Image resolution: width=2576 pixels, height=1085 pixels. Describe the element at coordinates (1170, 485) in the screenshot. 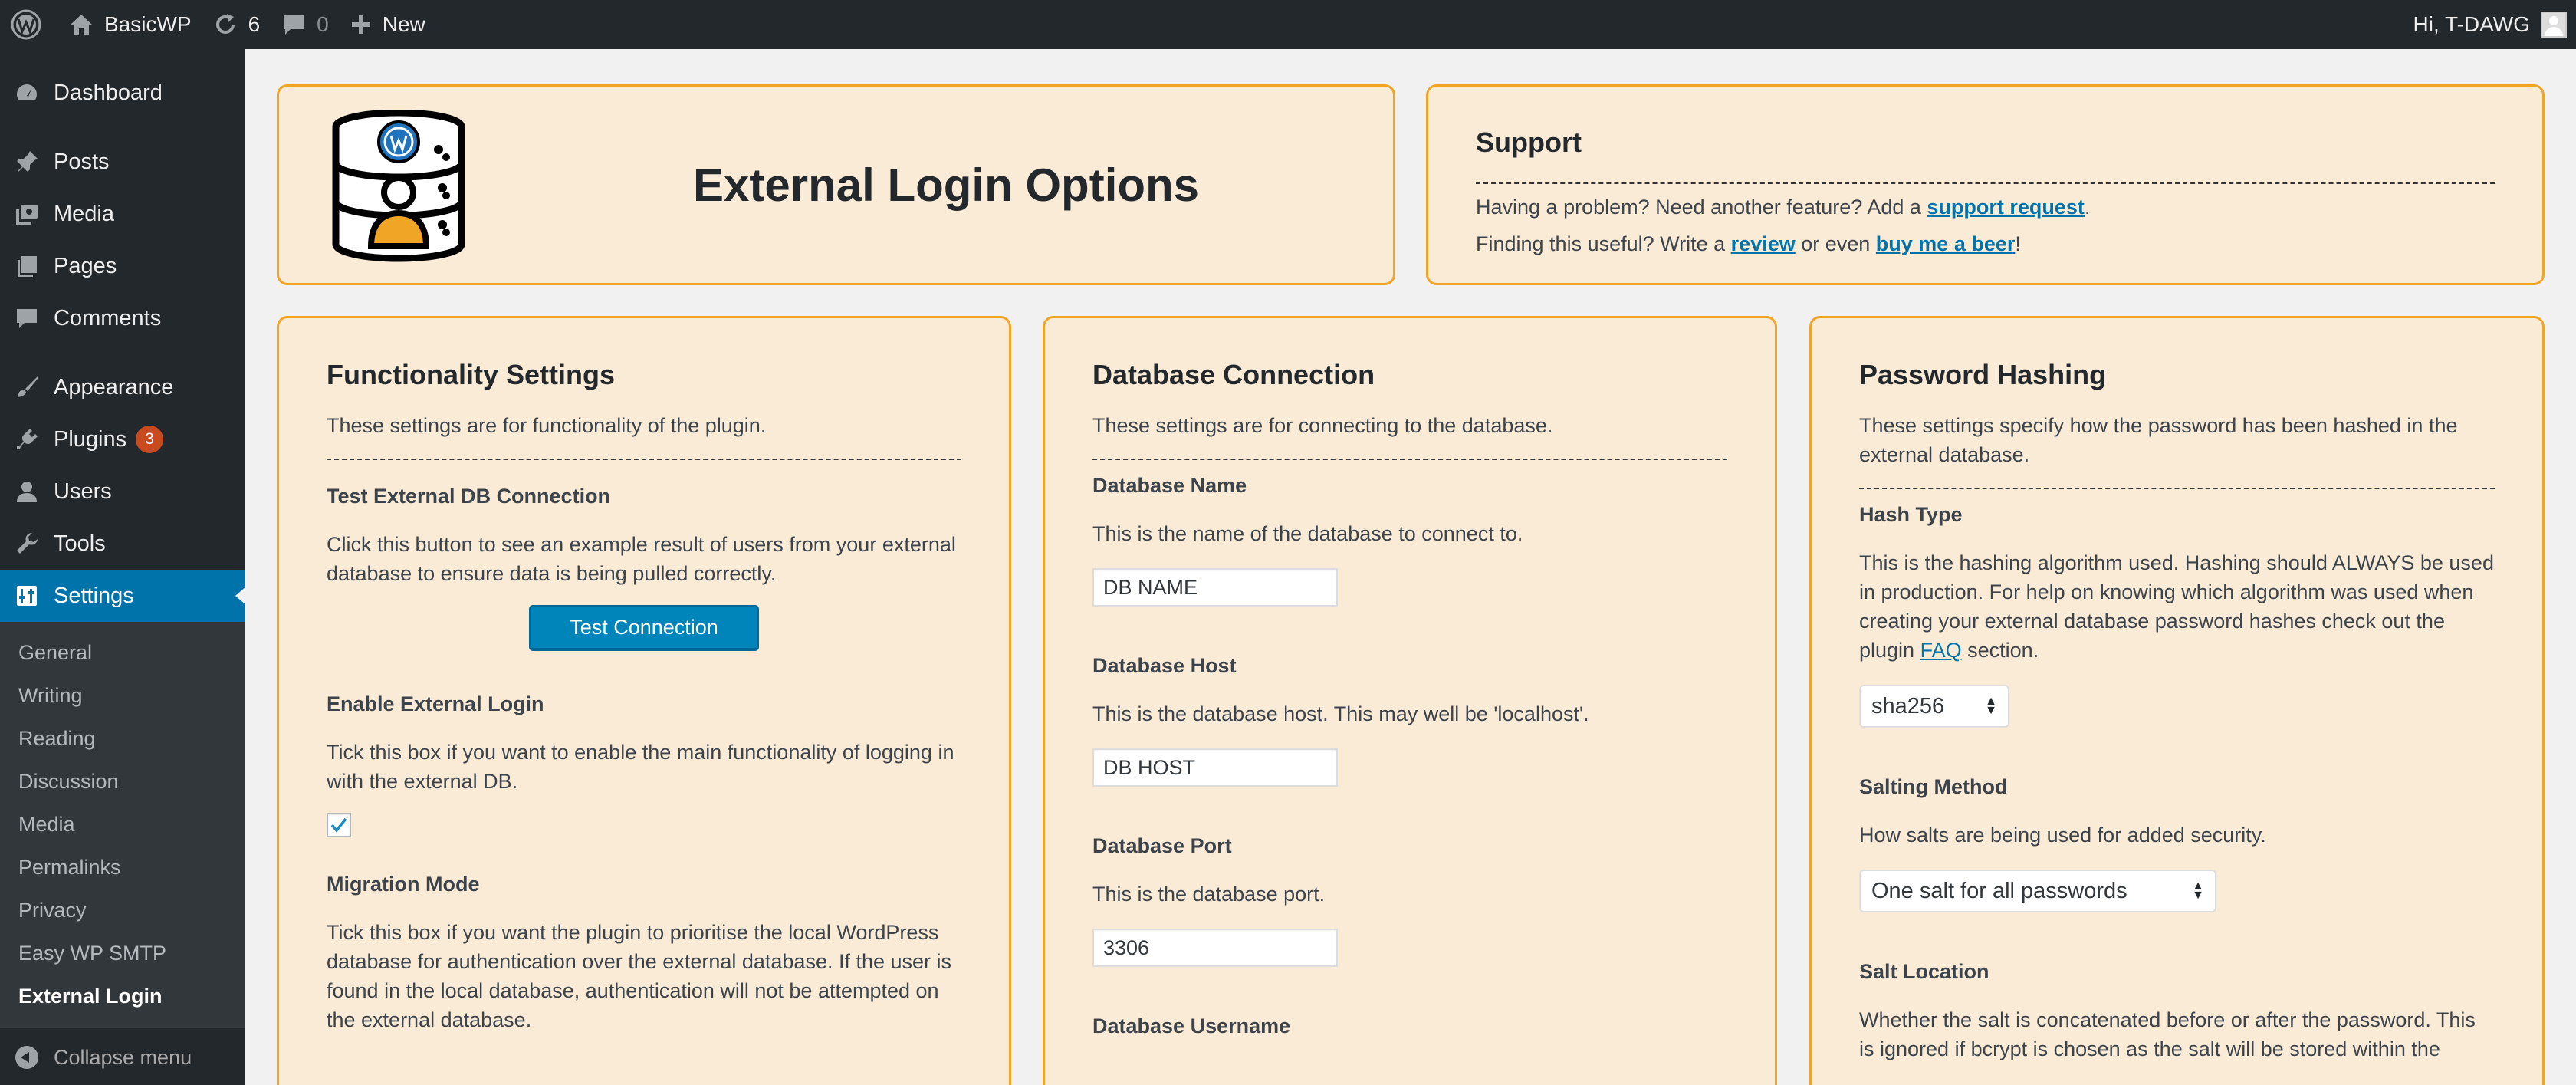

I see `database-name-heading: Database Name` at that location.